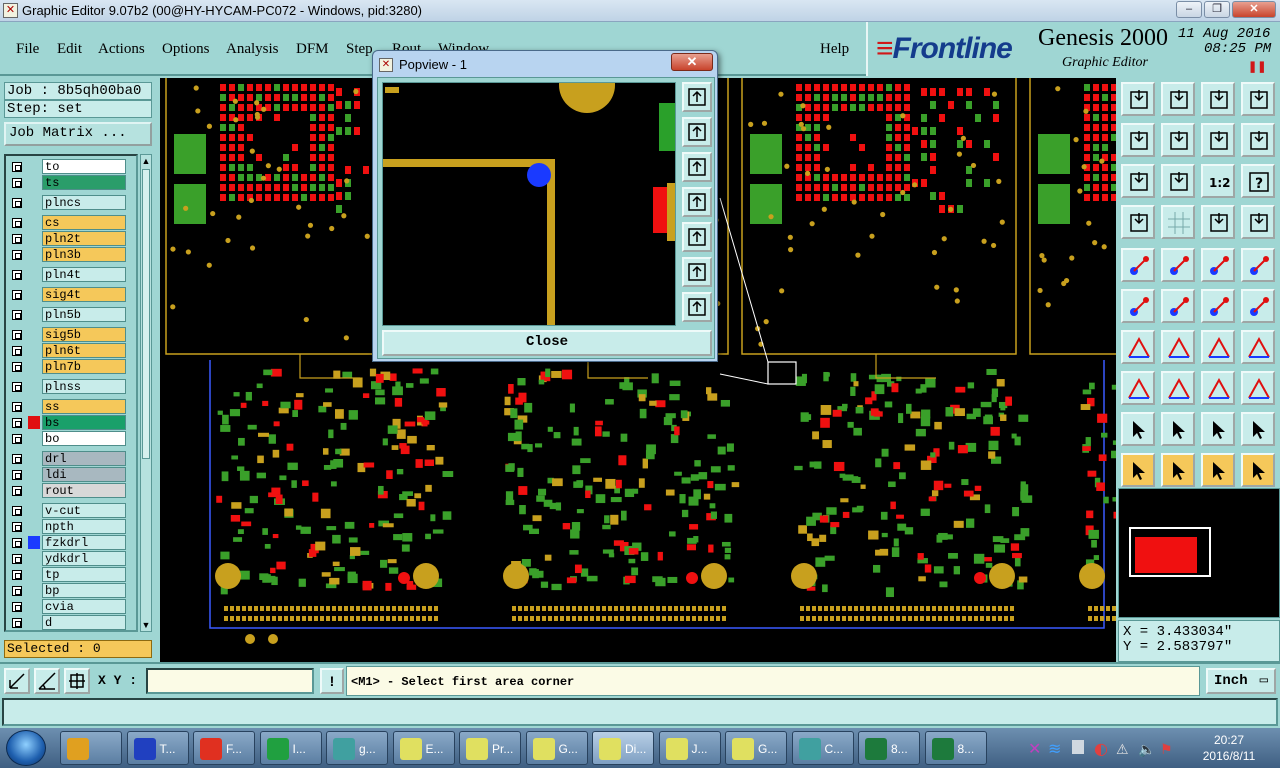 The image size is (1280, 768). I want to click on text-icon, so click(1258, 347).